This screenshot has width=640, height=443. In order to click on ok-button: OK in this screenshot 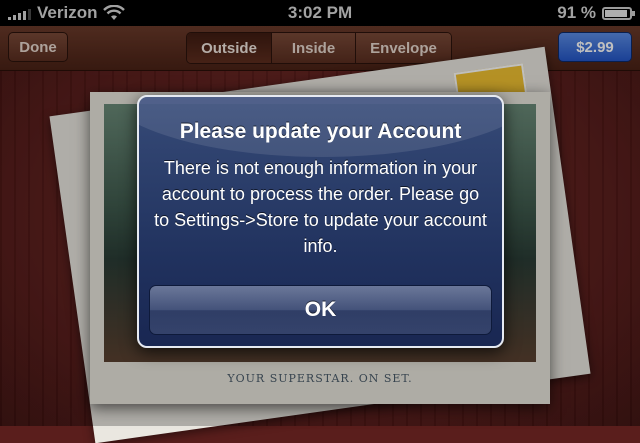, I will do `click(320, 310)`.